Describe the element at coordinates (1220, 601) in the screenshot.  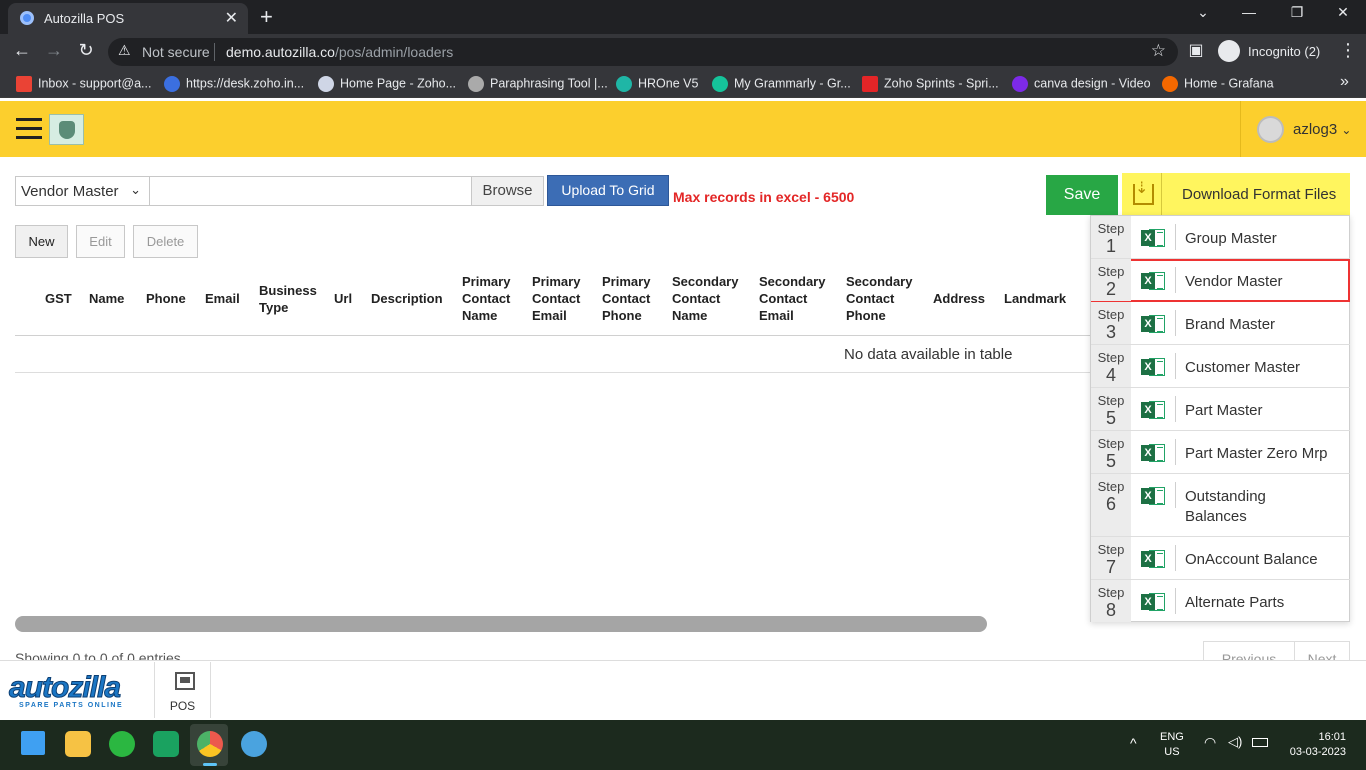
I see `menu-item-alternate-parts: Step 8 X Alternate Parts` at that location.